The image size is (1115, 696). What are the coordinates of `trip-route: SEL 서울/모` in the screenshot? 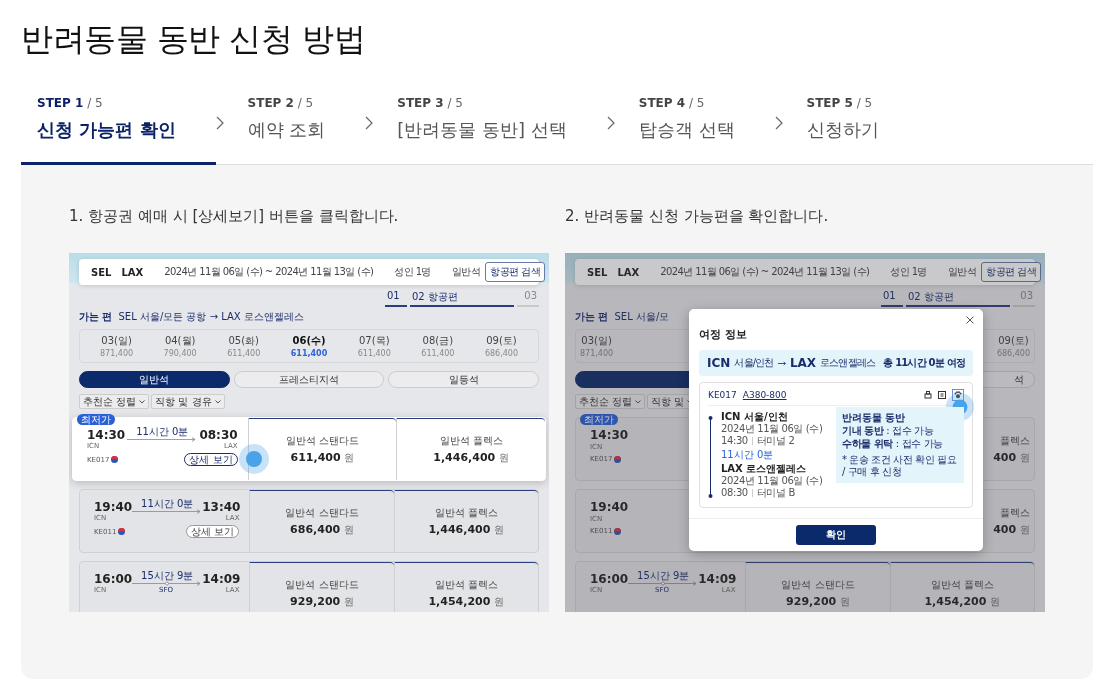 It's located at (642, 317).